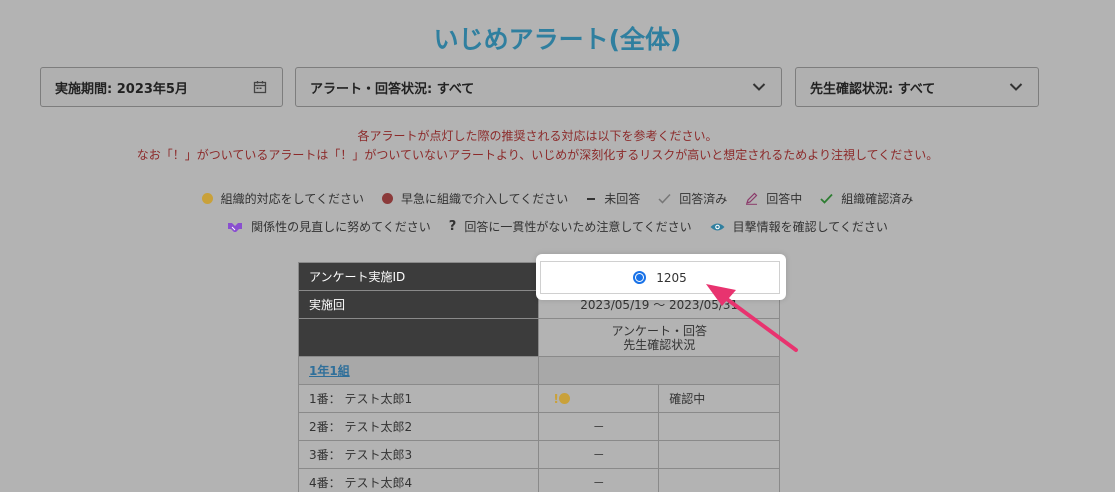 This screenshot has width=1115, height=492. What do you see at coordinates (873, 89) in the screenshot?
I see `teacher-status-label: 先生確認状況: すべて` at bounding box center [873, 89].